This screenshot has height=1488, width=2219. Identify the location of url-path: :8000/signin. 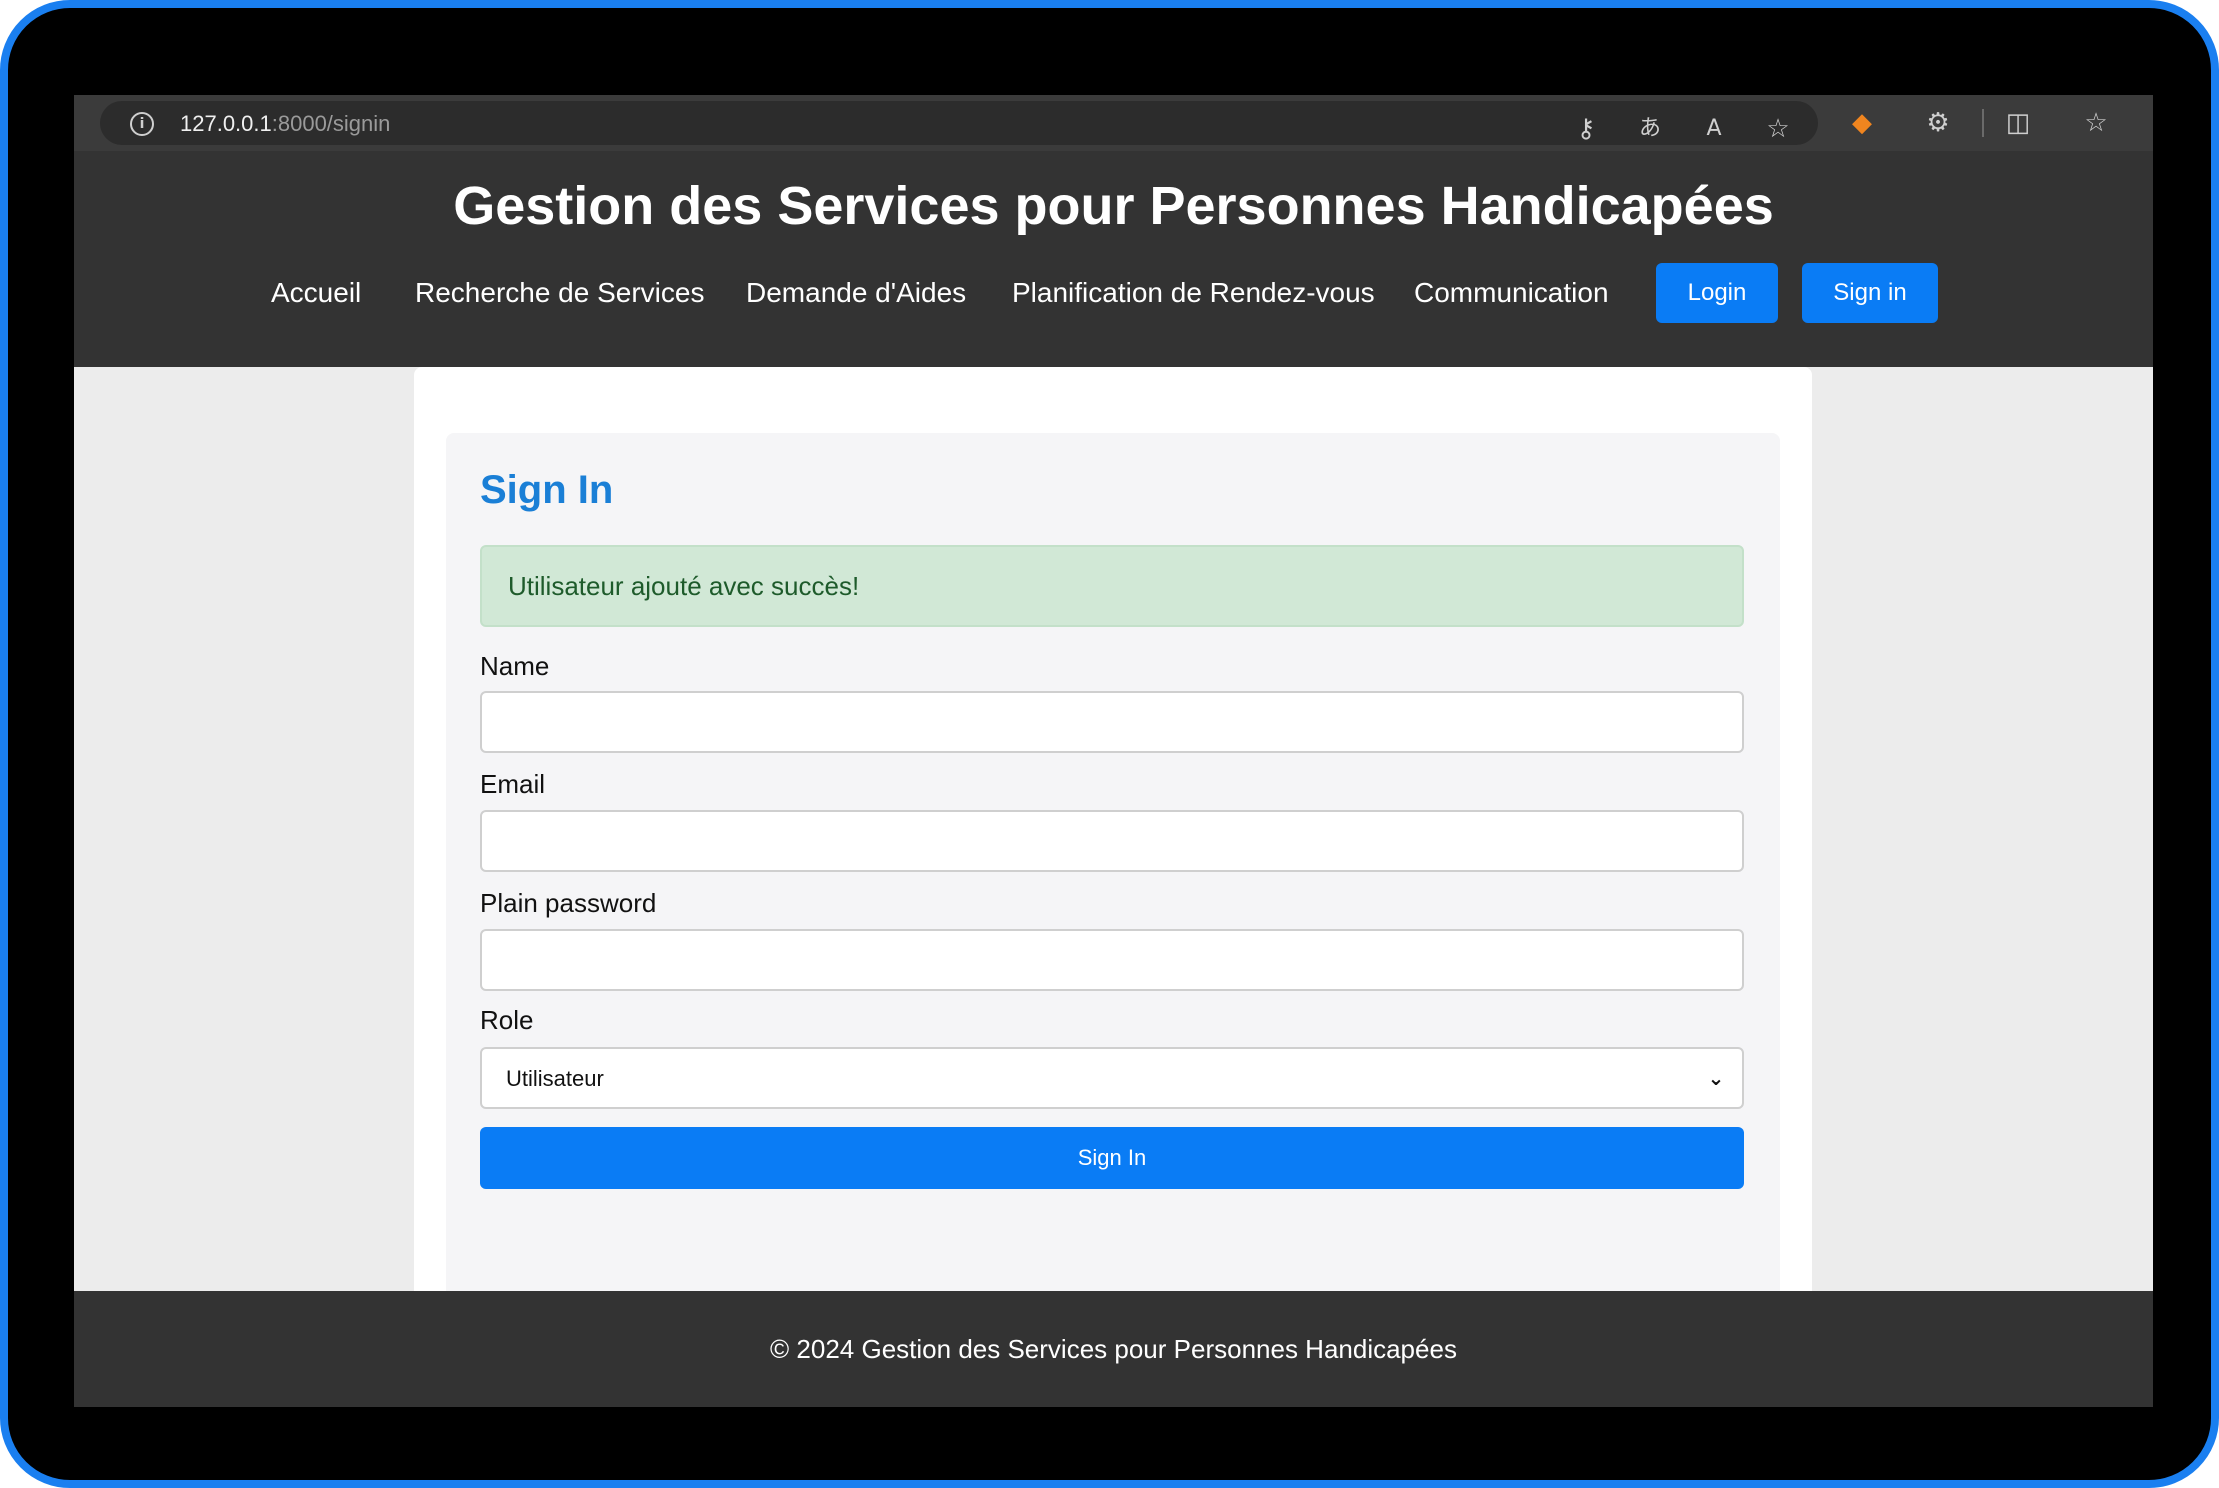
(331, 123).